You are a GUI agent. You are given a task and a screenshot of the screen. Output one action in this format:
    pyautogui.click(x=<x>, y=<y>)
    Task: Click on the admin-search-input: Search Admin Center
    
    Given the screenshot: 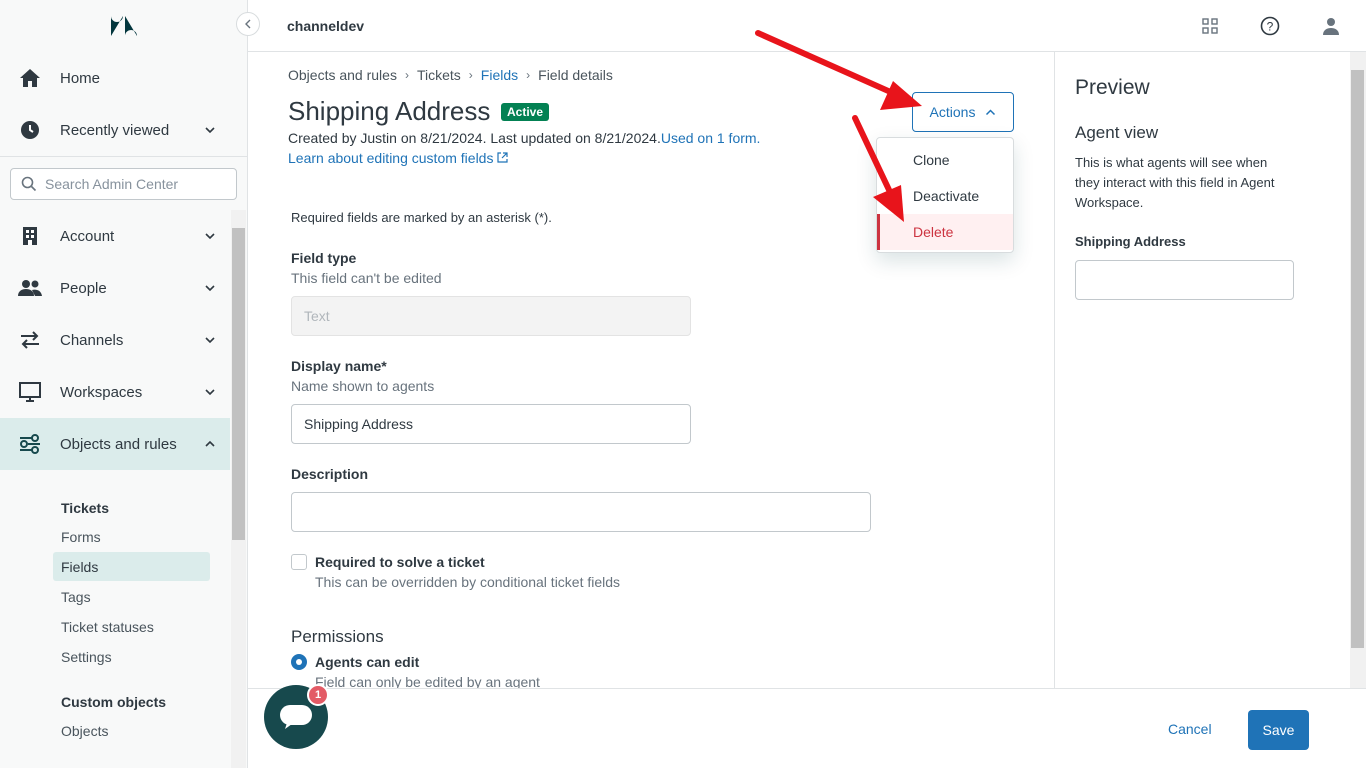 What is the action you would take?
    pyautogui.click(x=123, y=184)
    